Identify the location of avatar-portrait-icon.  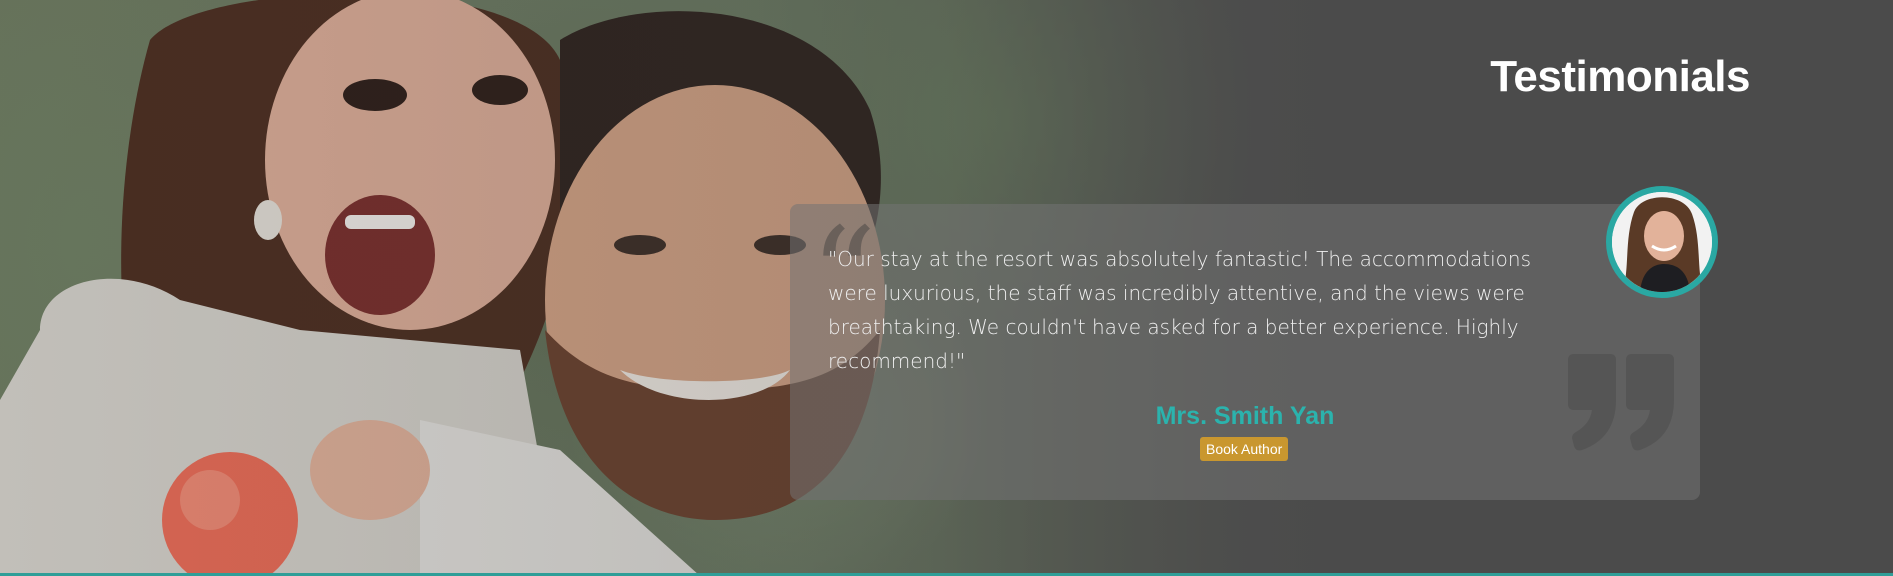
(1662, 242).